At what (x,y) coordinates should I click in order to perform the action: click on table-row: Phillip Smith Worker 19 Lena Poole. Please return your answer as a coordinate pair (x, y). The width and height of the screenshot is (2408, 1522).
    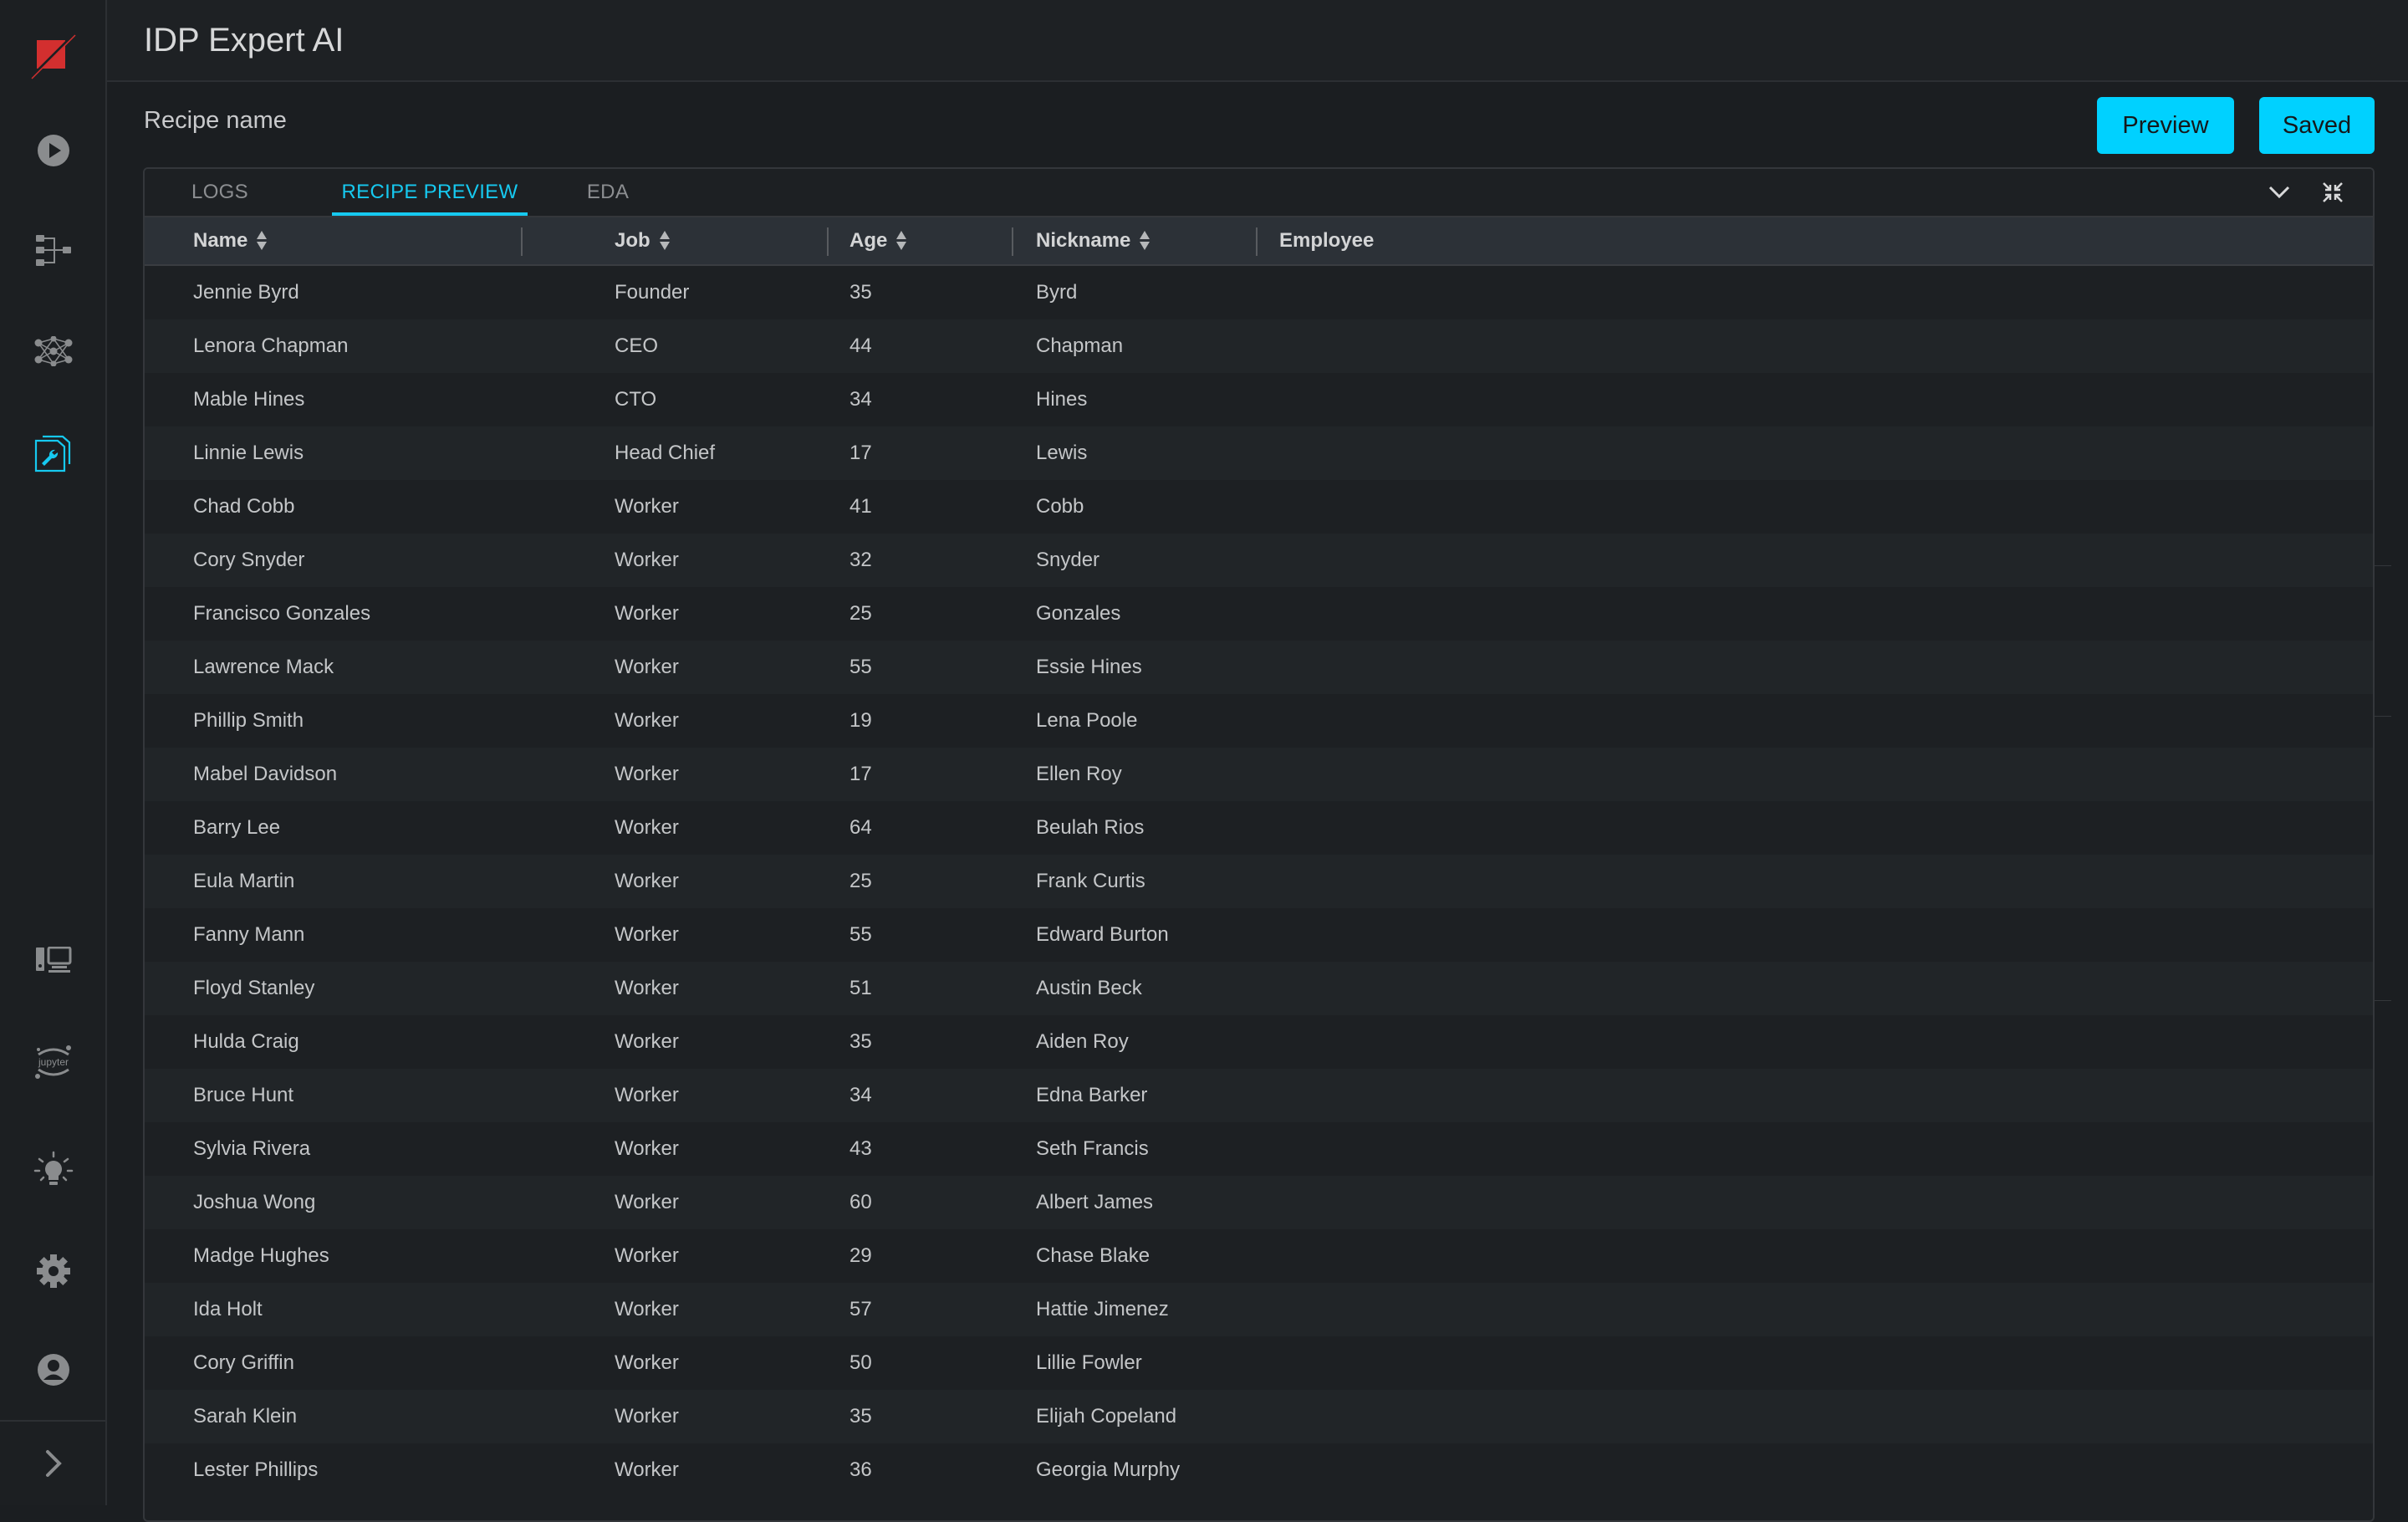
    Looking at the image, I should click on (1259, 721).